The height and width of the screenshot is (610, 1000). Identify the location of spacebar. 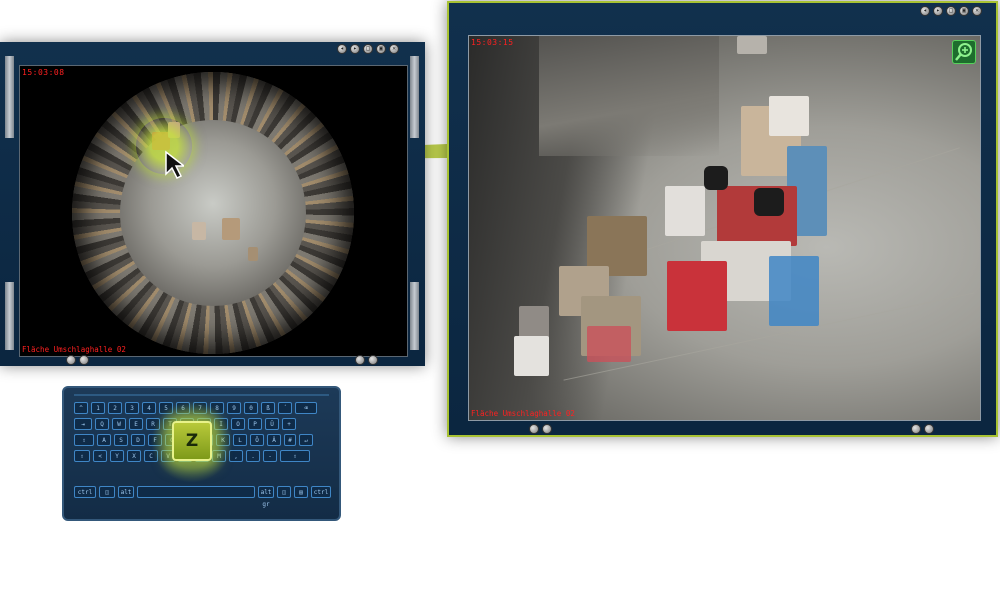
(196, 492).